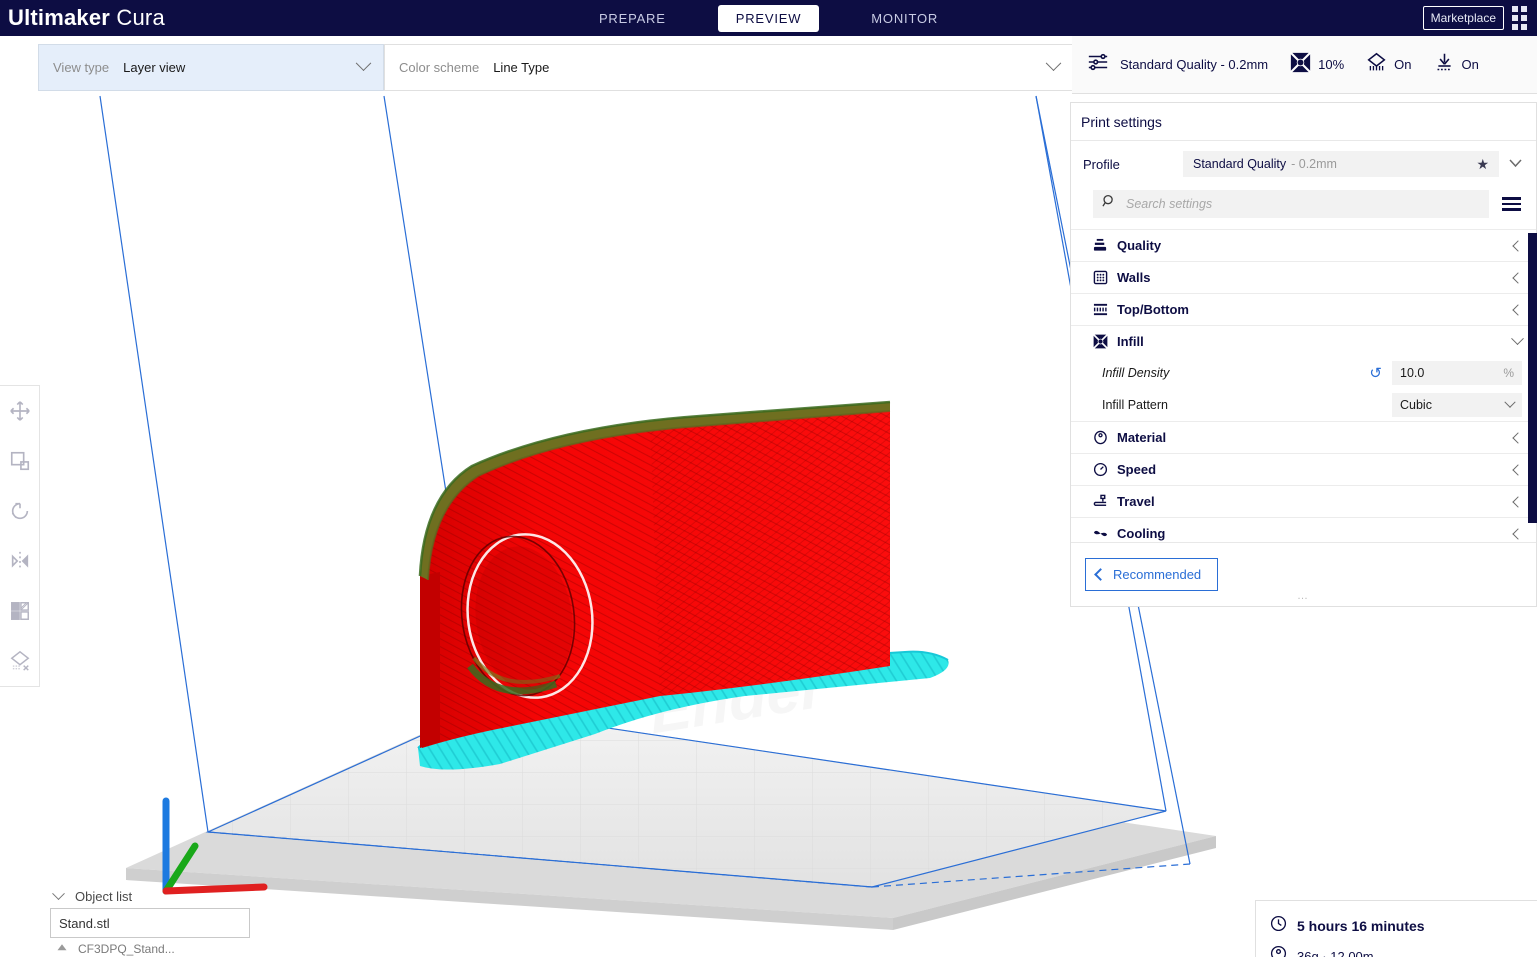  Describe the element at coordinates (154, 67) in the screenshot. I see `view-type-value: Layer view` at that location.